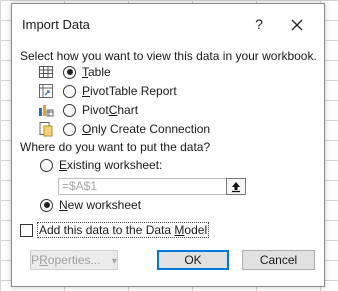 The image size is (338, 291). Describe the element at coordinates (115, 147) in the screenshot. I see `location-heading: Where do you want to put the data?` at that location.